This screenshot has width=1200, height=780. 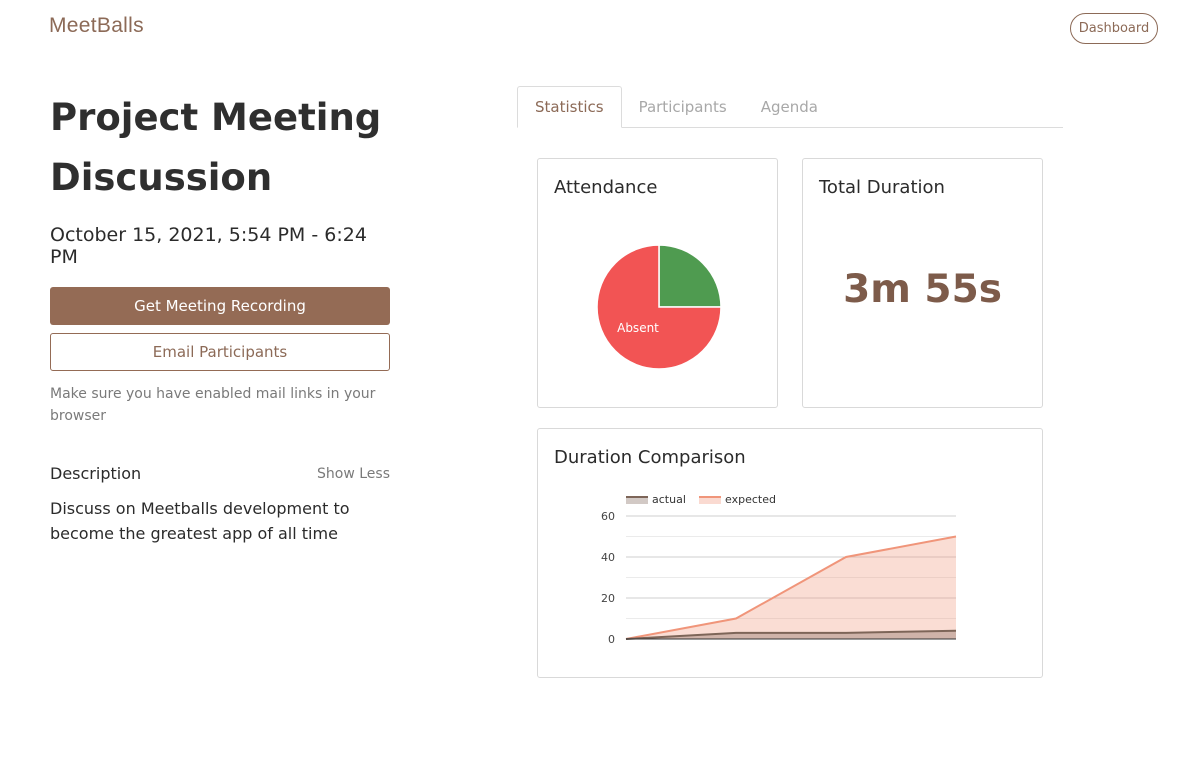 What do you see at coordinates (922, 289) in the screenshot?
I see `total-duration-value: 3m 55s` at bounding box center [922, 289].